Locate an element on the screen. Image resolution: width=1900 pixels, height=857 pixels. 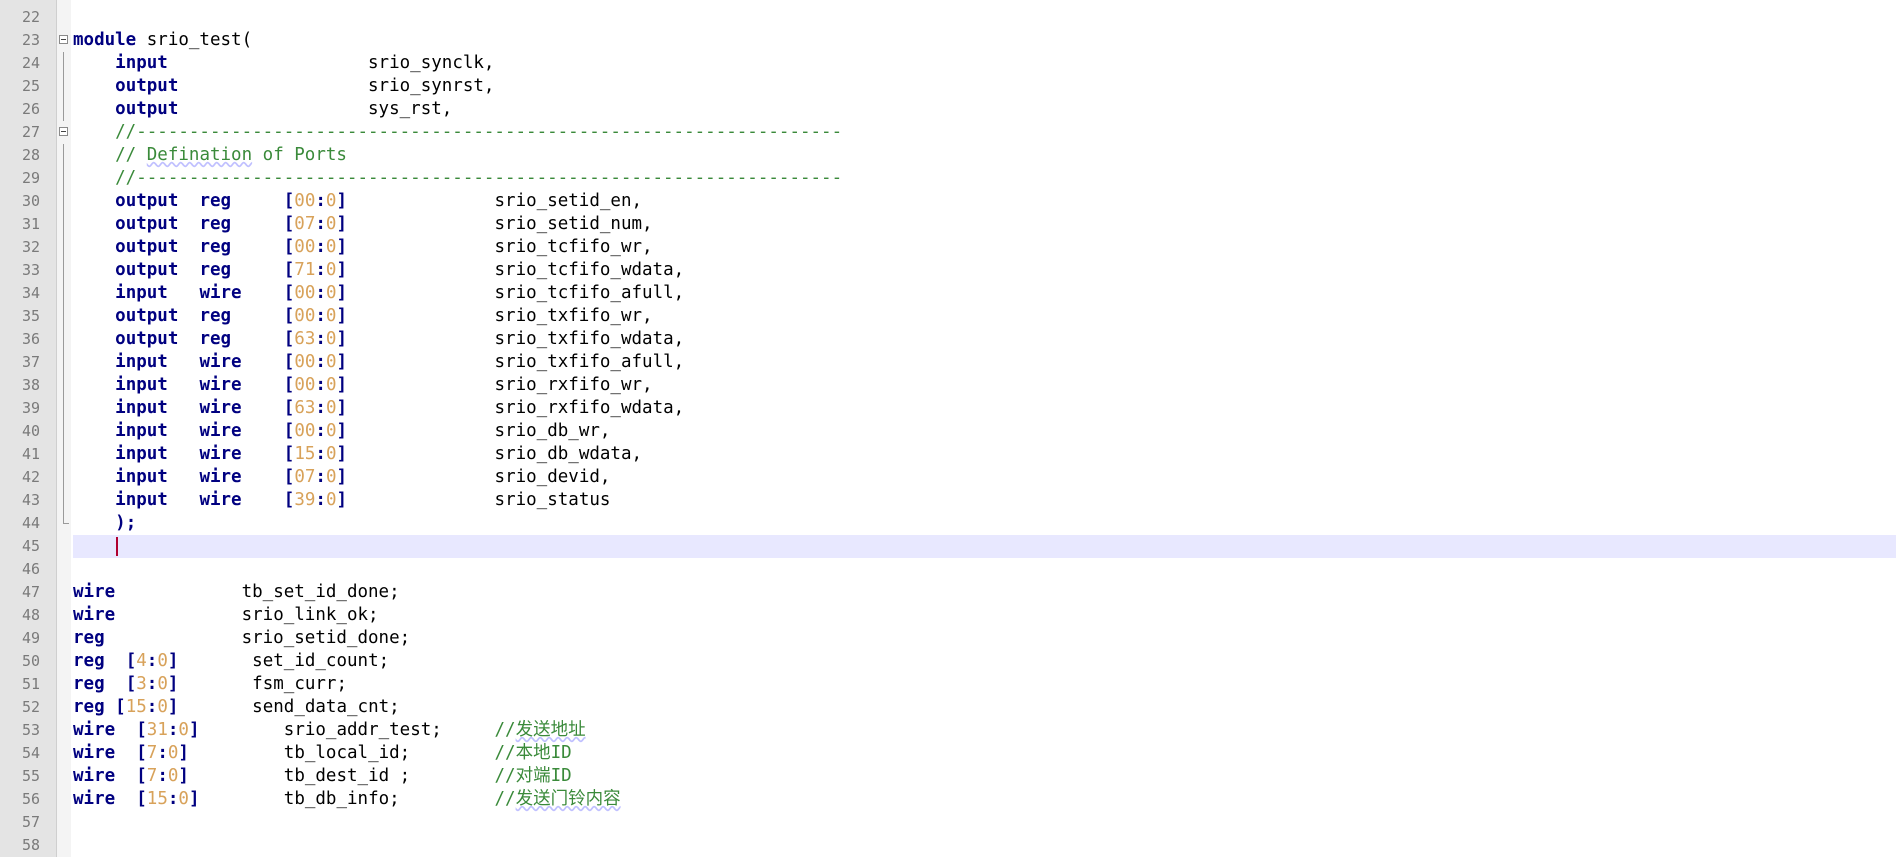
code-line: 25 output srio_synrst, is located at coordinates (950, 86).